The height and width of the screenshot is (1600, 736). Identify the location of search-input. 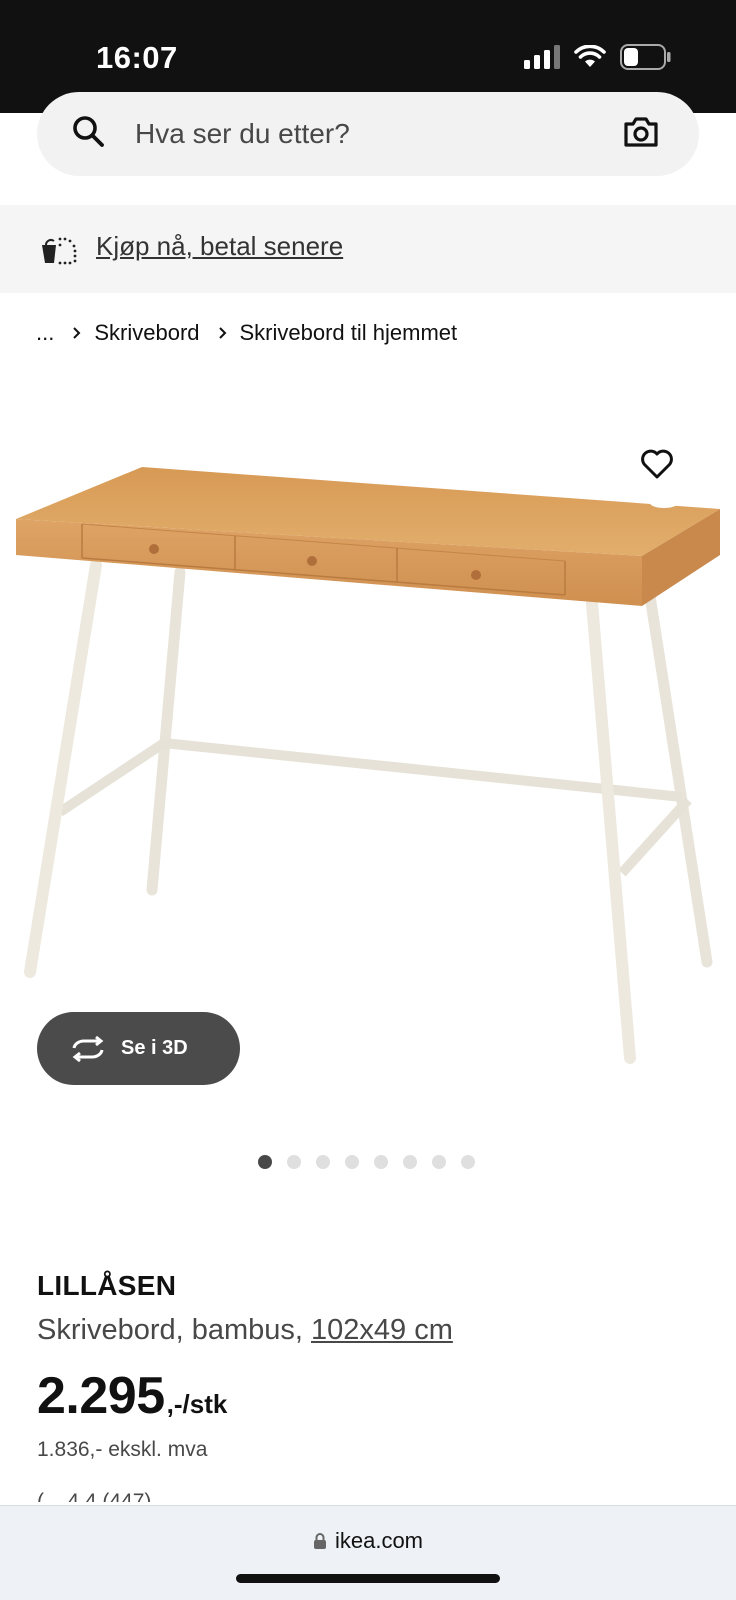
(365, 134).